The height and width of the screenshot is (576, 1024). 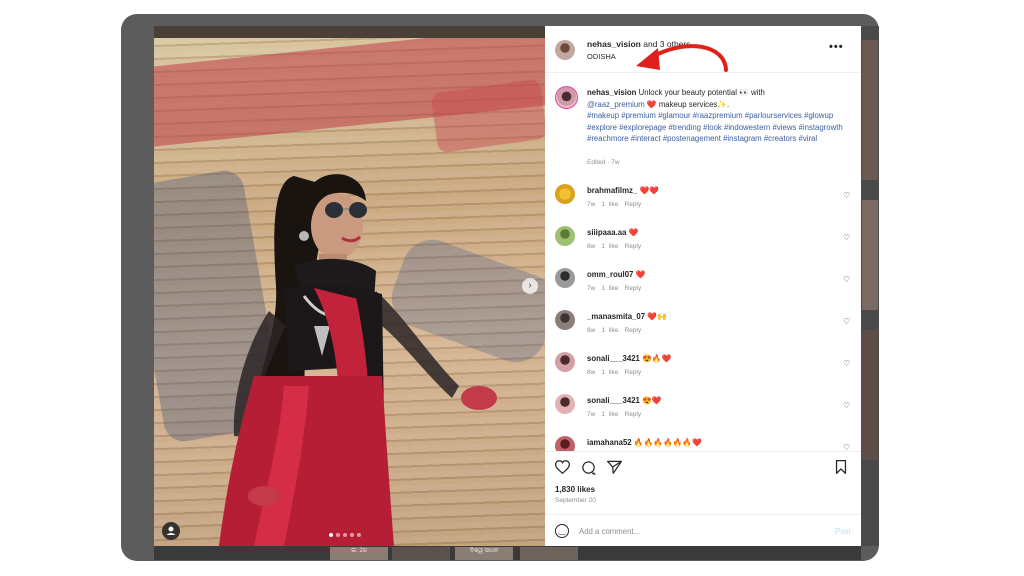 What do you see at coordinates (843, 531) in the screenshot?
I see `post-comment-button: Post` at bounding box center [843, 531].